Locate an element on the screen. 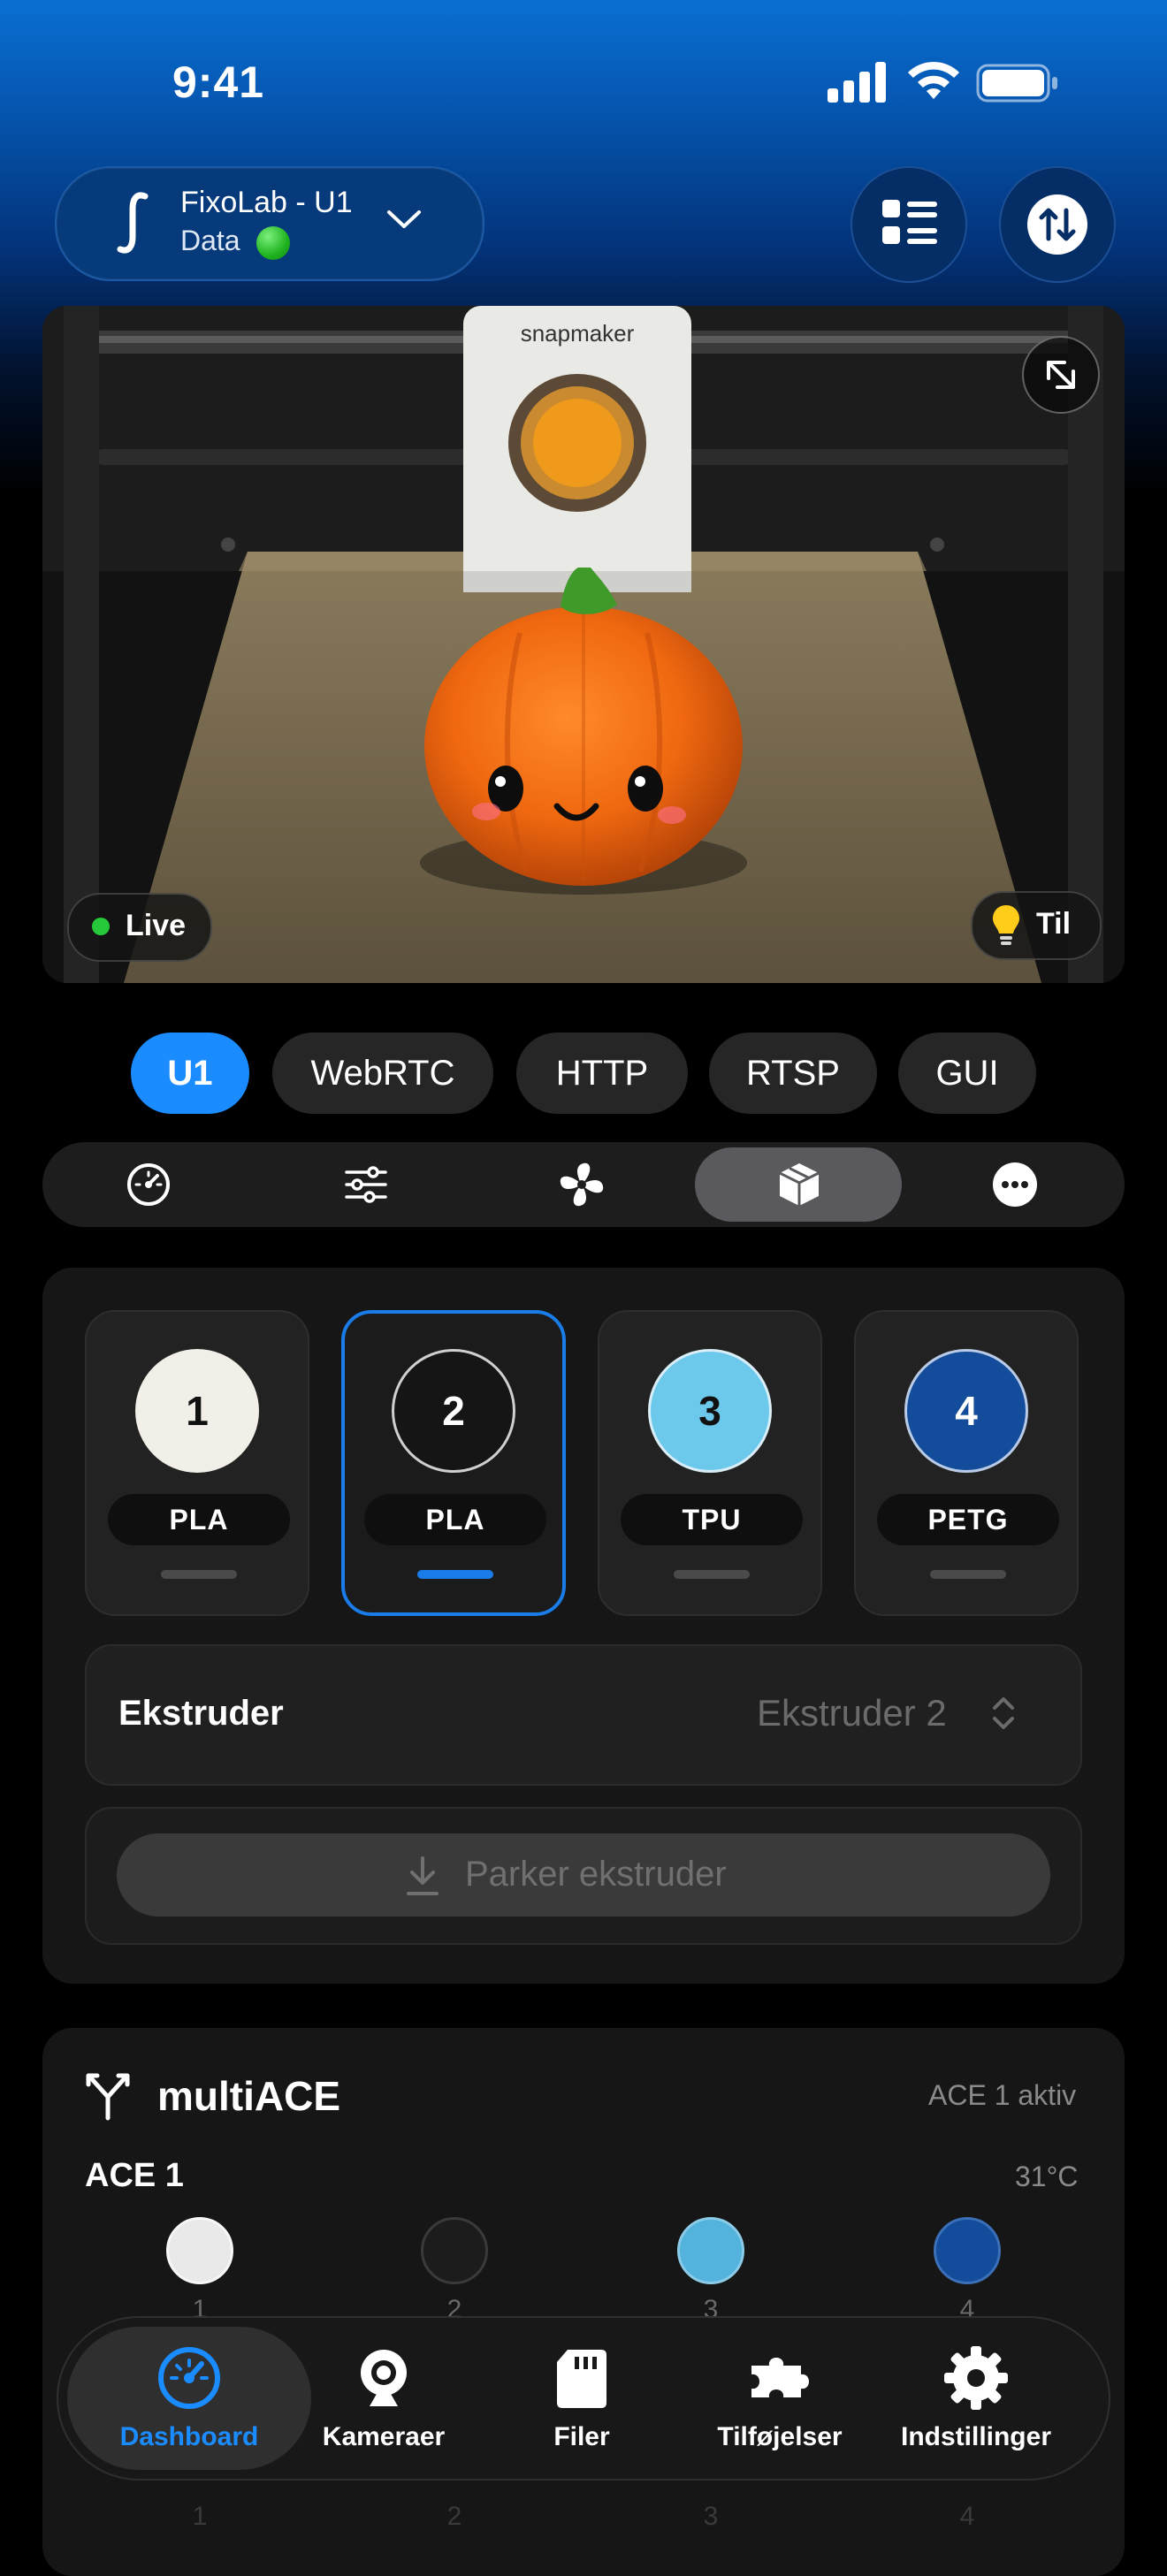  ace-slot-3-color is located at coordinates (710, 2250).